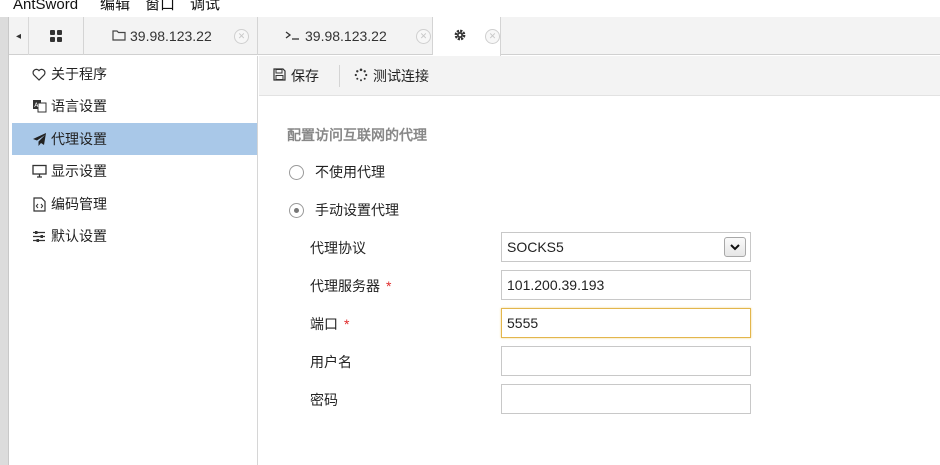 The image size is (940, 465). I want to click on sidebar-item-label: 语言设置, so click(79, 106).